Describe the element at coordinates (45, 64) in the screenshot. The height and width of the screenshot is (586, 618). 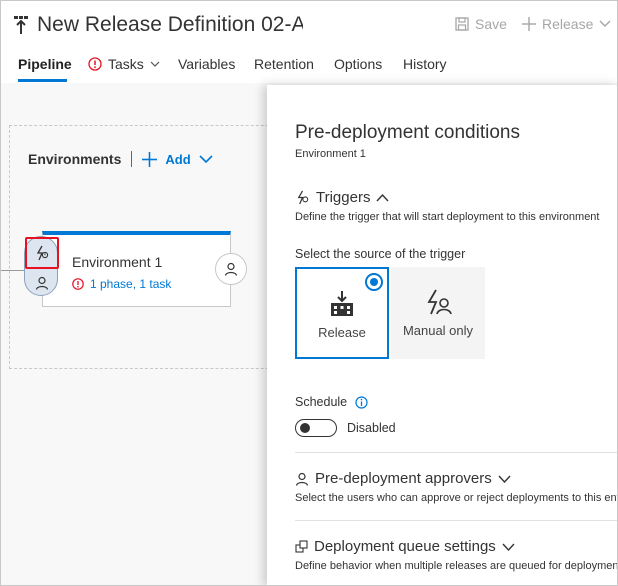
I see `tab-pipeline: Pipeline` at that location.